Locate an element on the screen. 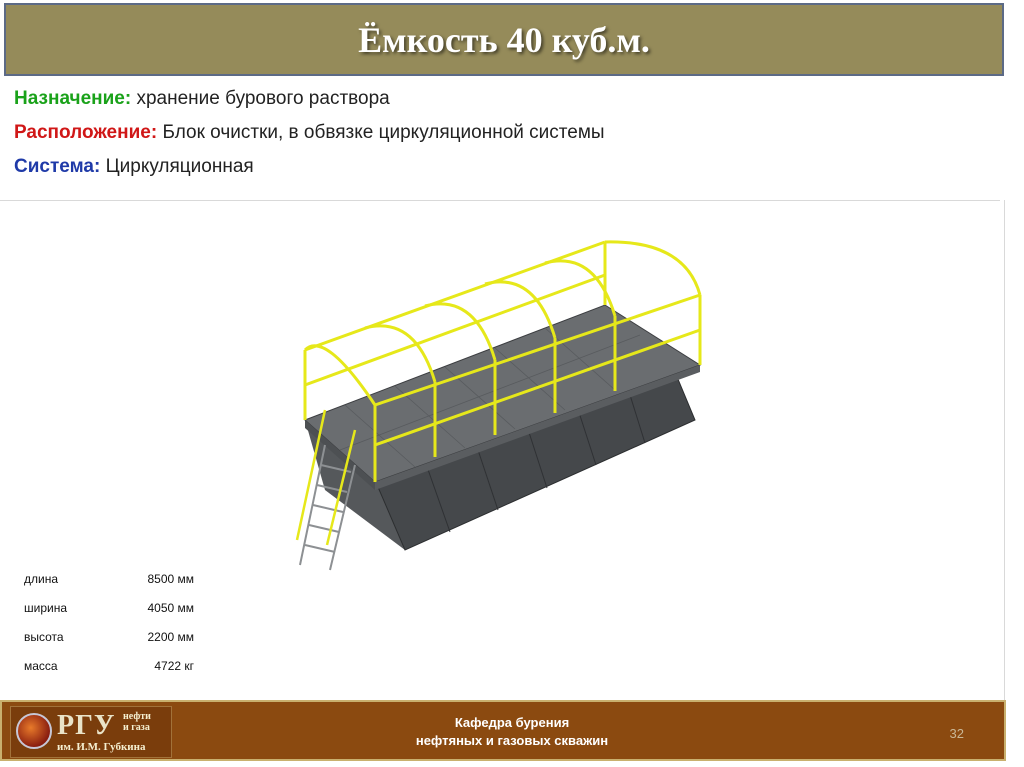 The height and width of the screenshot is (767, 1024). spec-name: длина is located at coordinates (41, 579).